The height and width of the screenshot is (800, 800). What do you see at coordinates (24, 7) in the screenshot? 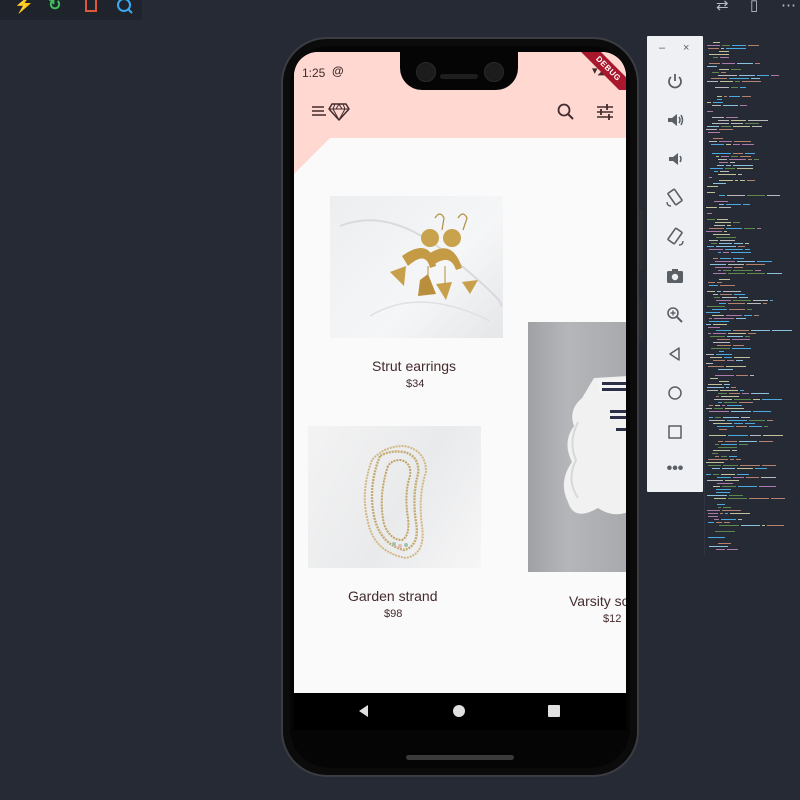
I see `hot-reload-icon: ⚡` at bounding box center [24, 7].